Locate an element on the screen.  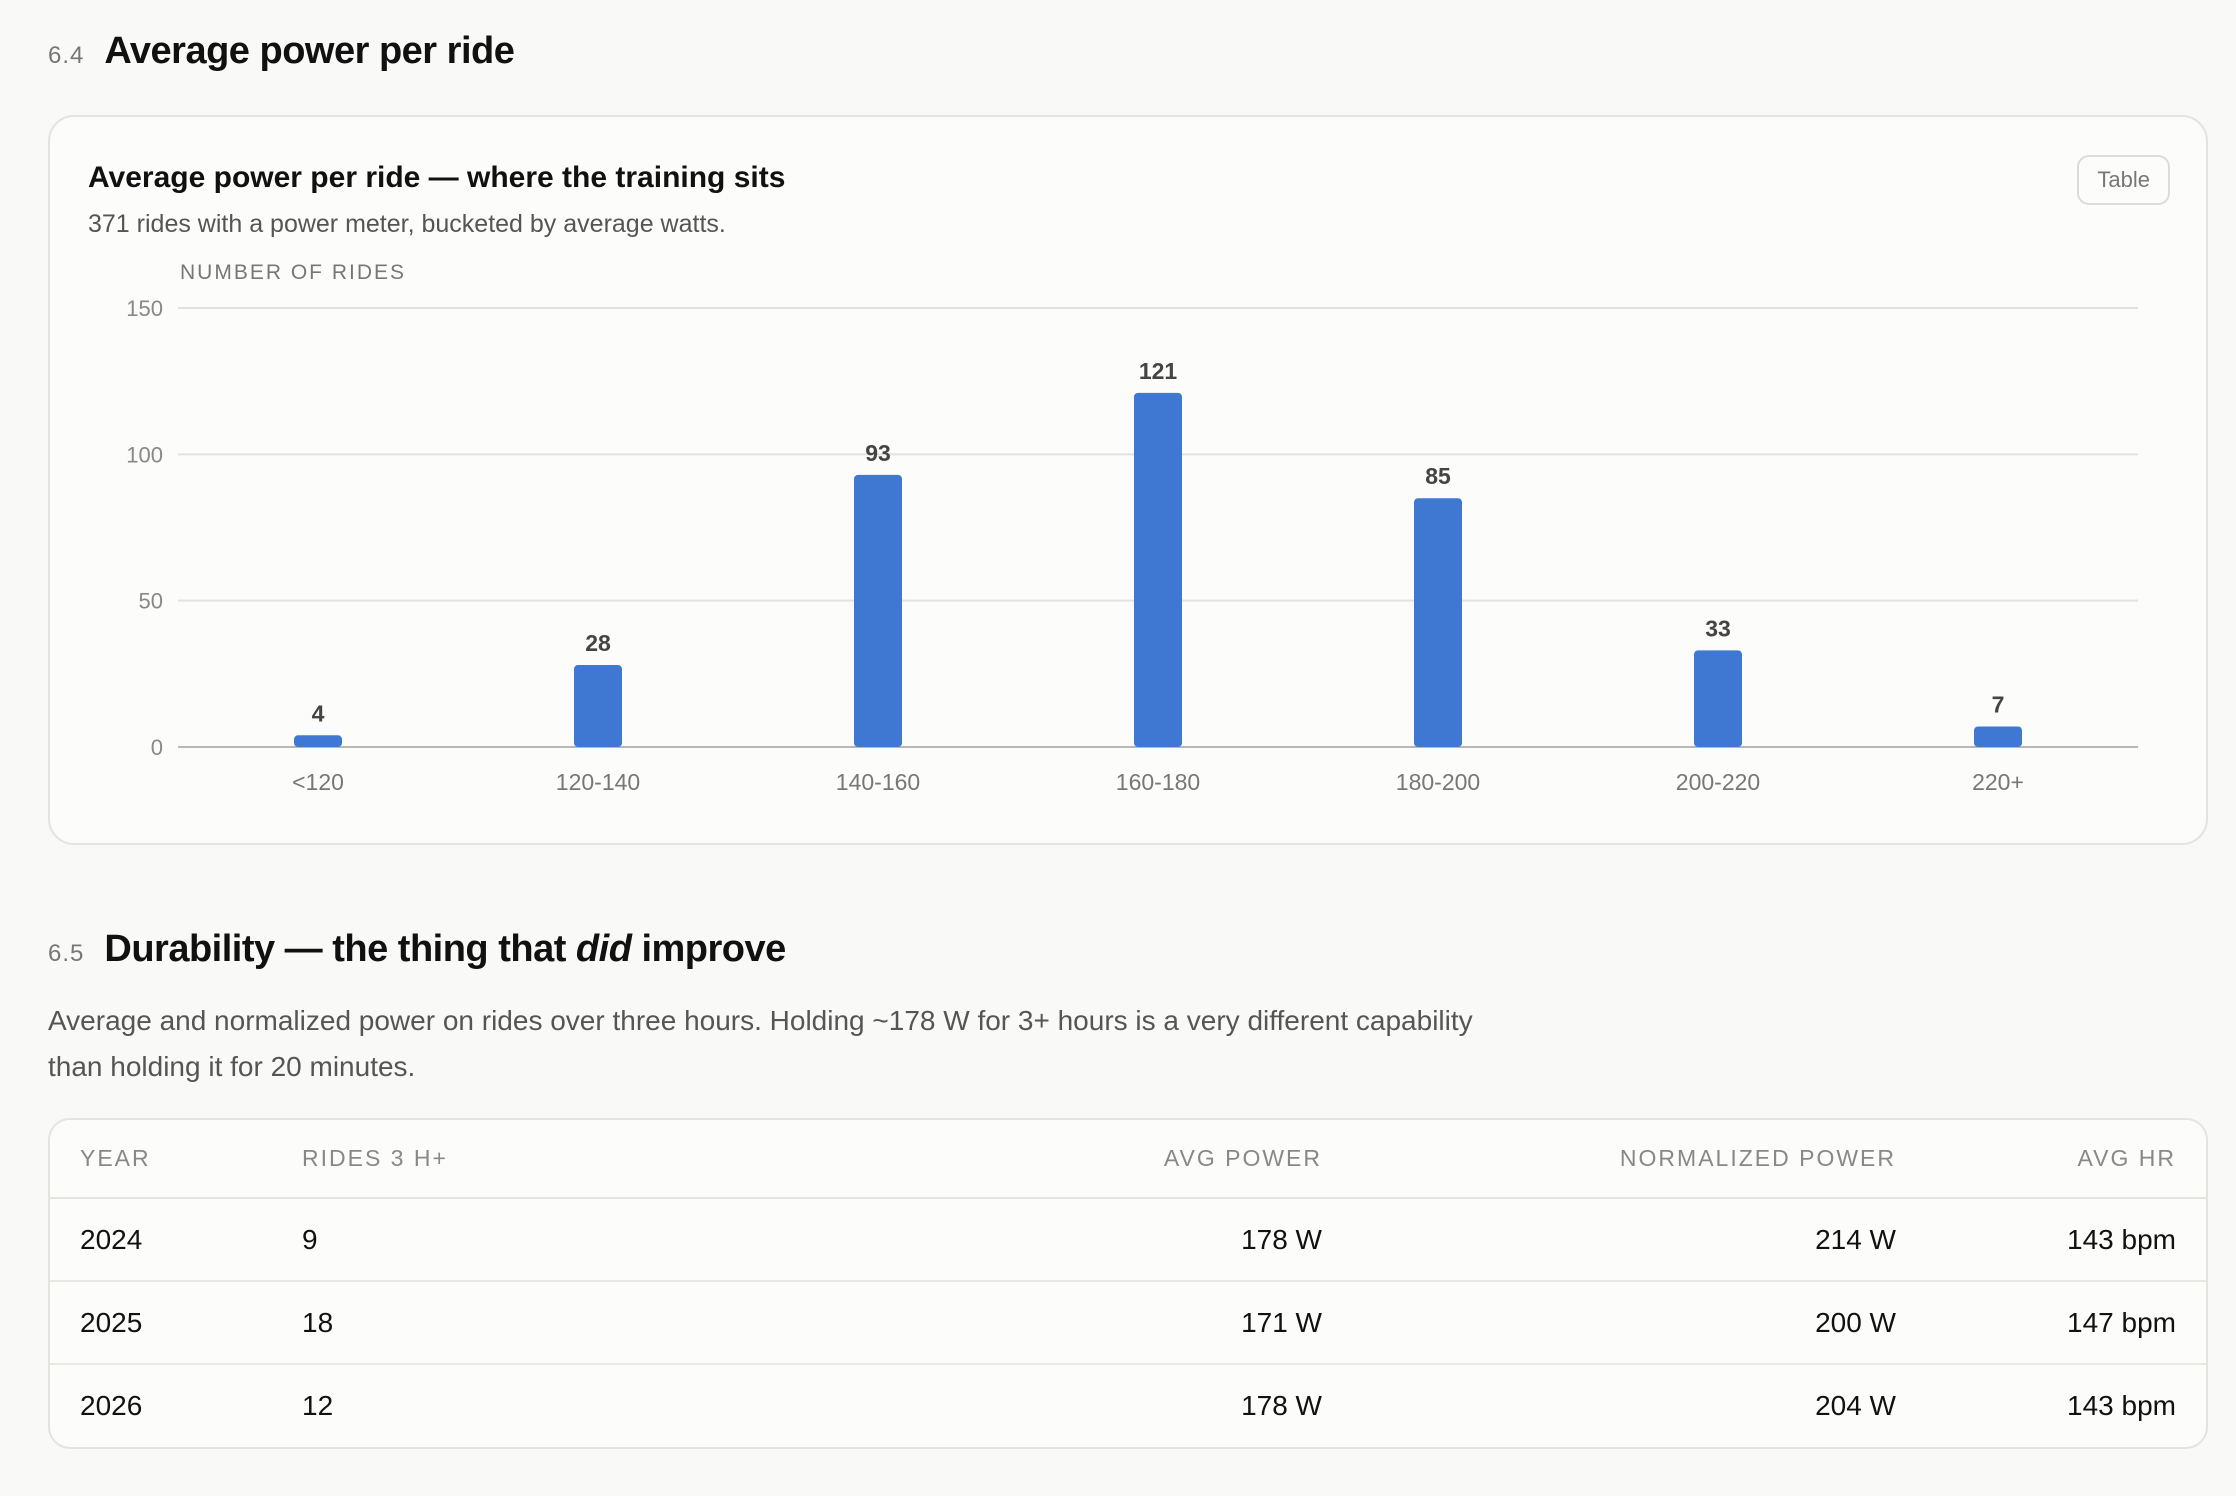
x-tick-label: 180-200 is located at coordinates (1438, 782).